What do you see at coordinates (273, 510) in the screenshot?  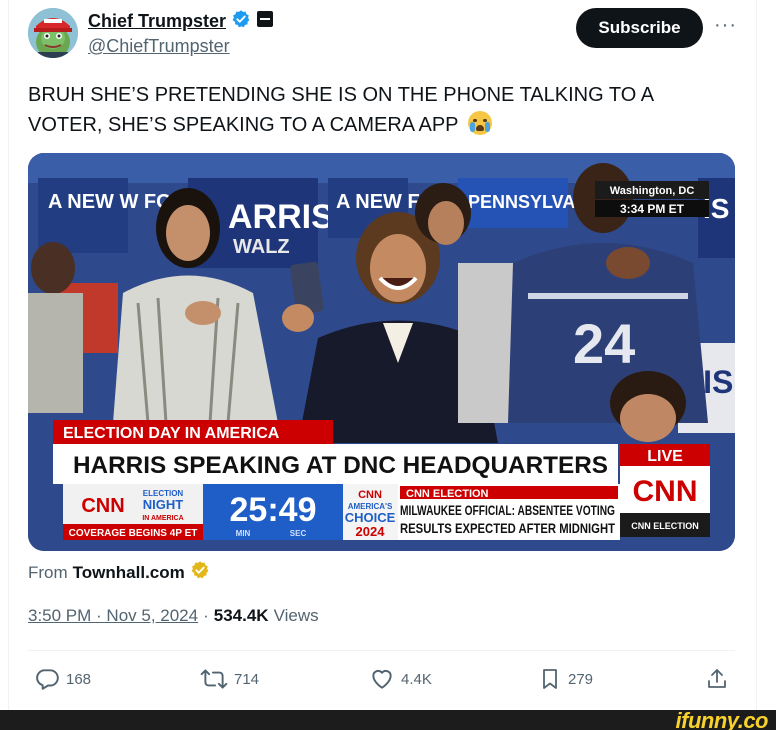 I see `countdown-text: 25:49` at bounding box center [273, 510].